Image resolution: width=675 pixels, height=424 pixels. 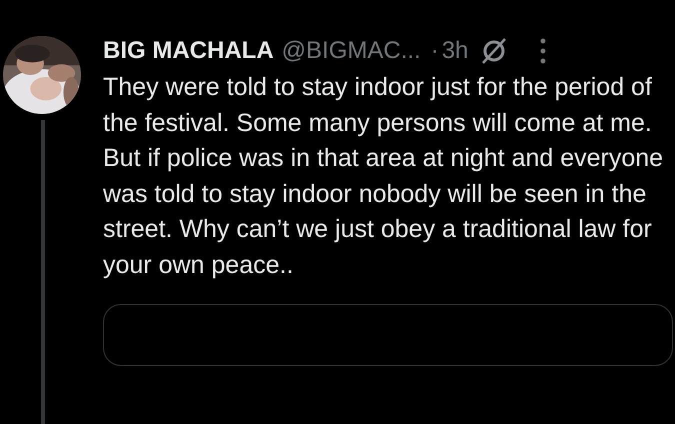 What do you see at coordinates (543, 51) in the screenshot?
I see `more-icon` at bounding box center [543, 51].